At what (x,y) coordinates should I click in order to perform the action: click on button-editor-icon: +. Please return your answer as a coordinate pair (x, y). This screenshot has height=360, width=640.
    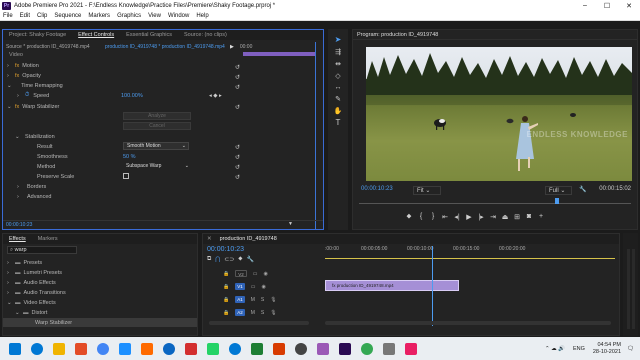
    Looking at the image, I should click on (541, 217).